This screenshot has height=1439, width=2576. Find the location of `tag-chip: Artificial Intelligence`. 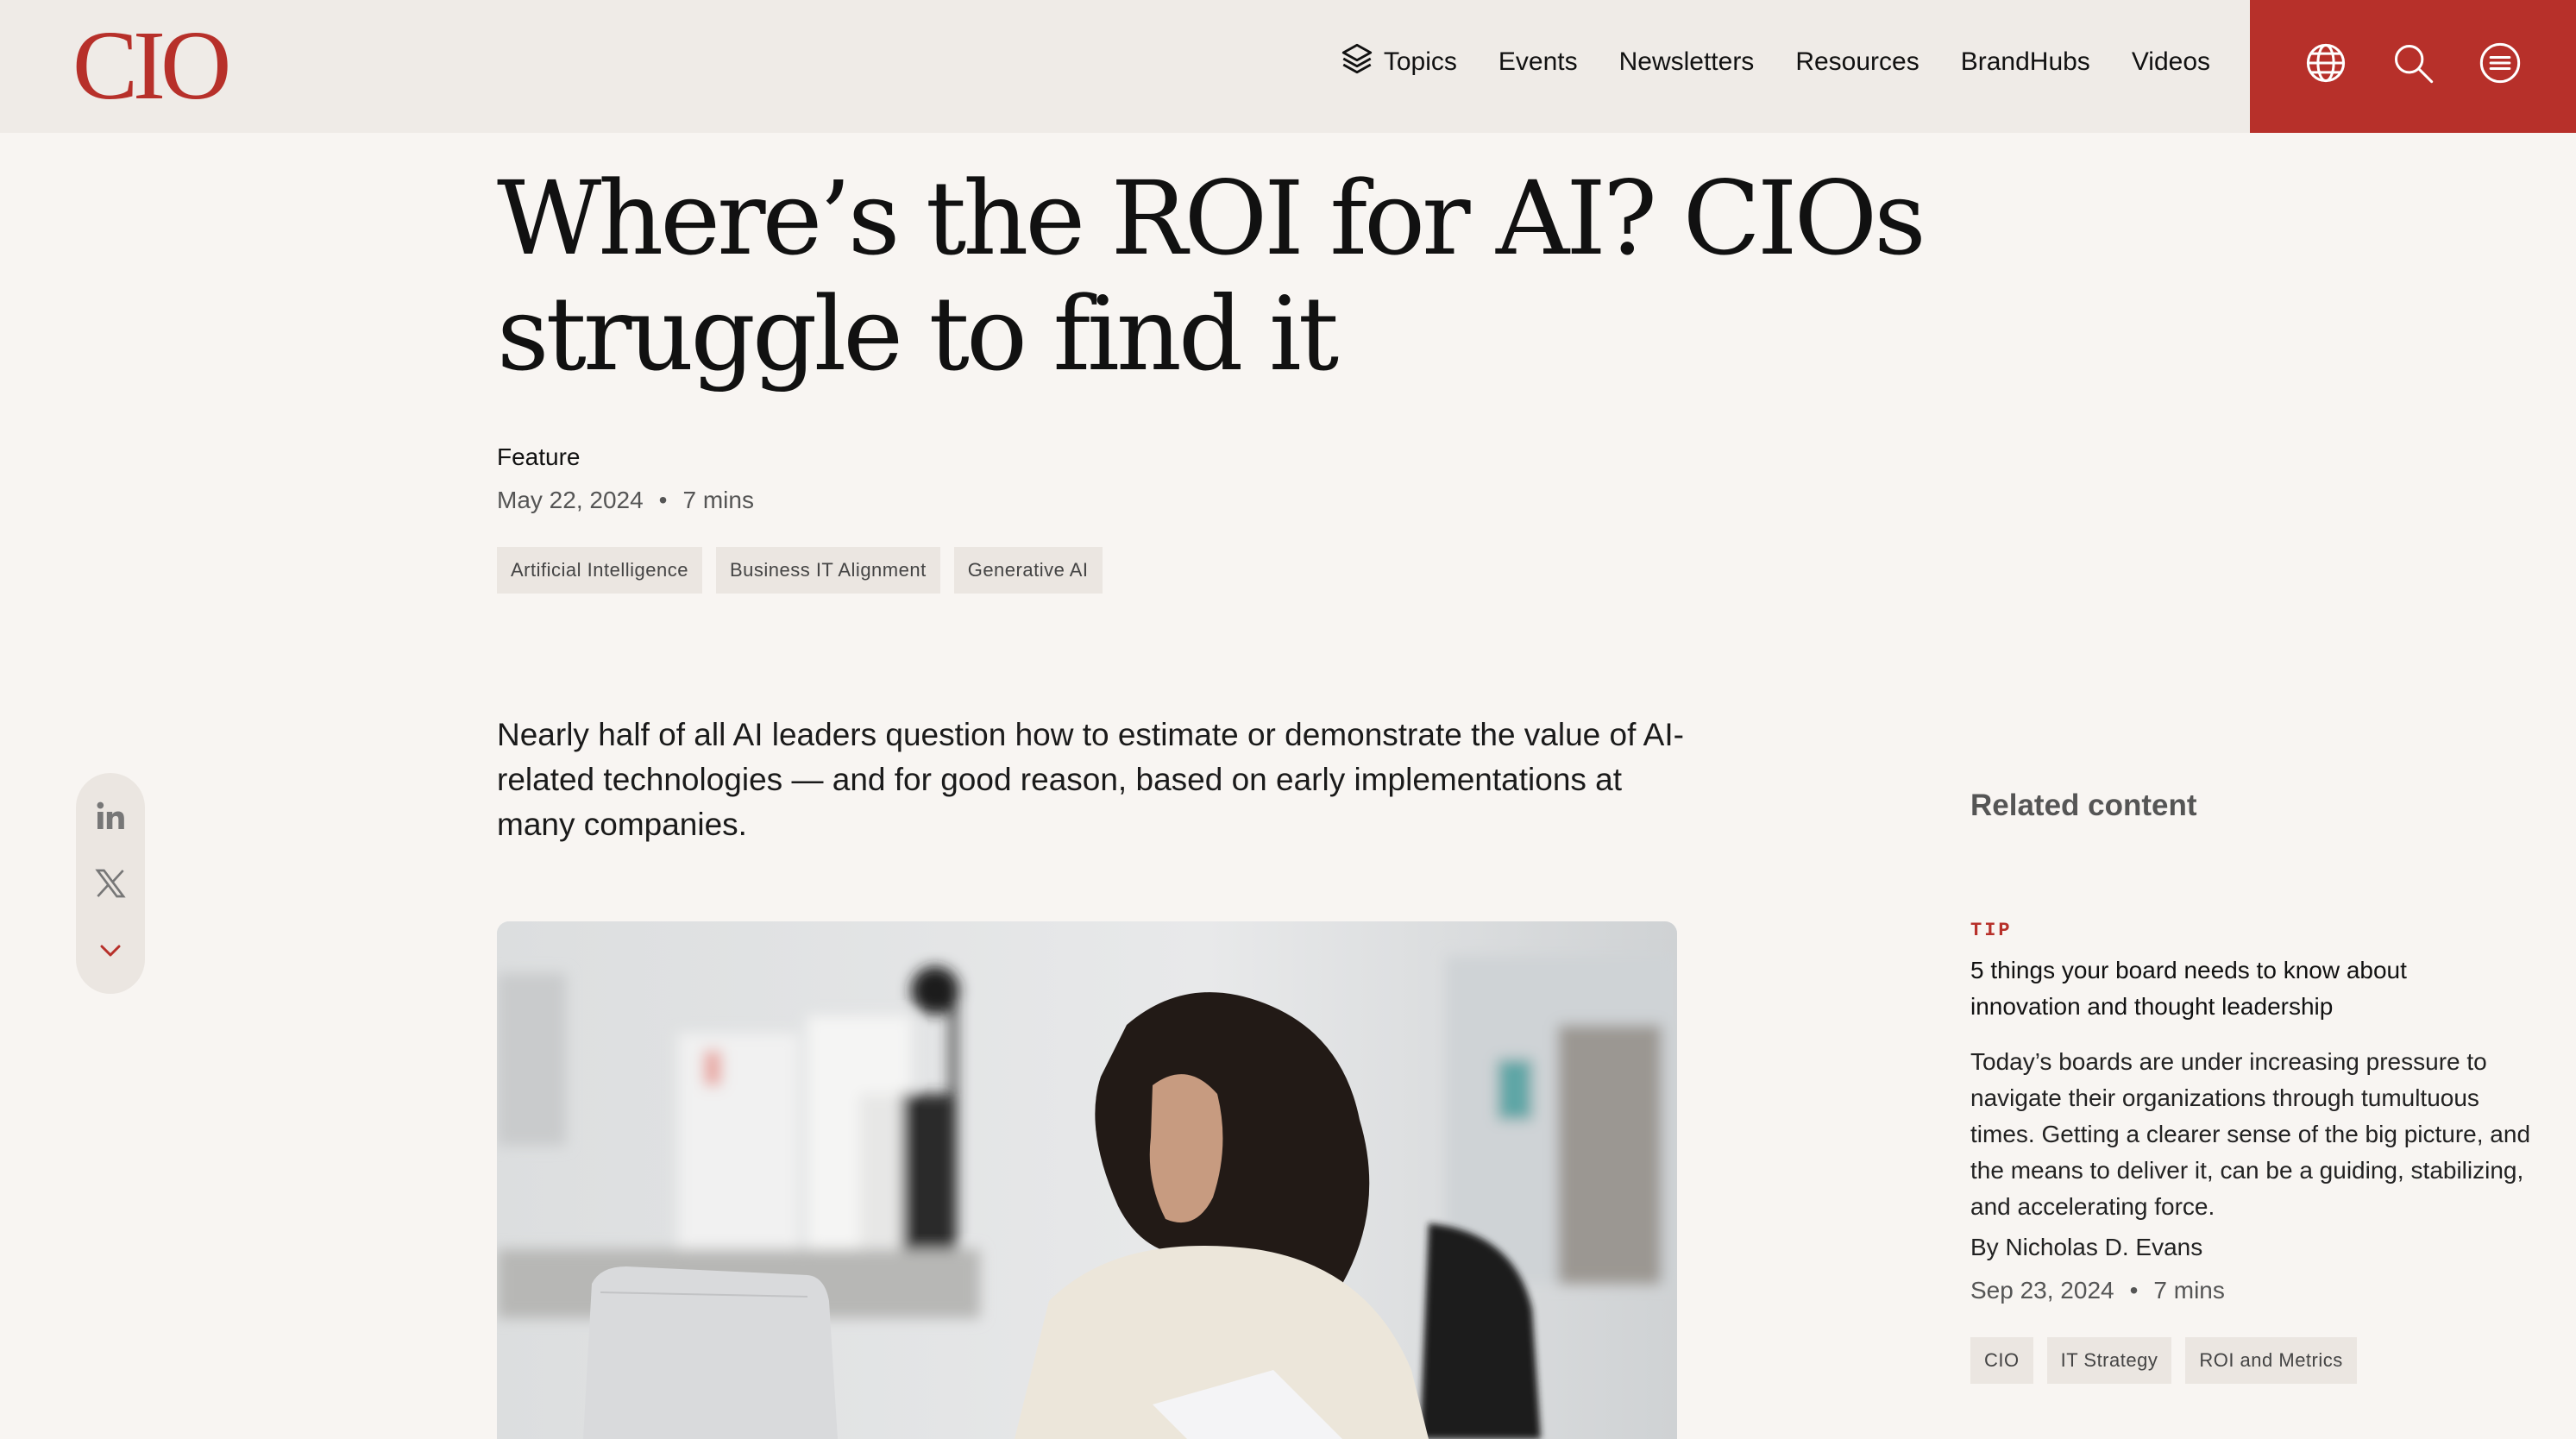

tag-chip: Artificial Intelligence is located at coordinates (599, 570).